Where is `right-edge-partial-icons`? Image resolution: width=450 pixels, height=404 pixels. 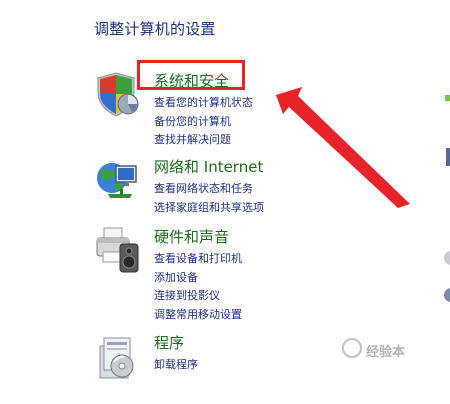
right-edge-partial-icons is located at coordinates (446, 200).